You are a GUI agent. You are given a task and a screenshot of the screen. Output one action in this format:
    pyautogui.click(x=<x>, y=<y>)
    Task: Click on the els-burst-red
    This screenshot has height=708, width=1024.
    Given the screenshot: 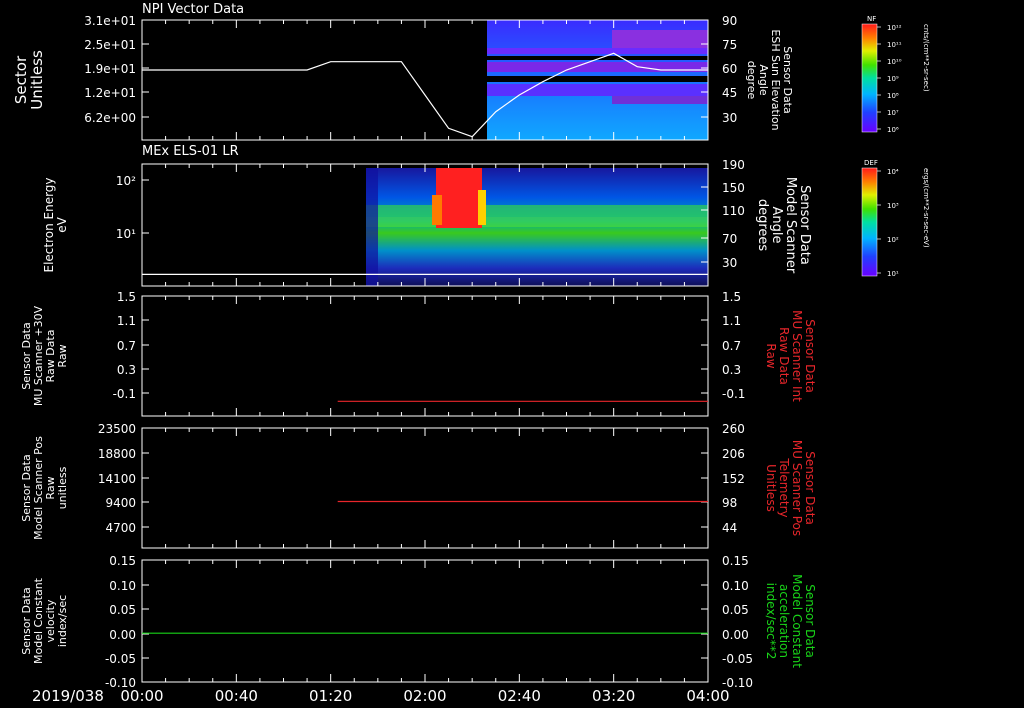 What is the action you would take?
    pyautogui.click(x=459, y=198)
    